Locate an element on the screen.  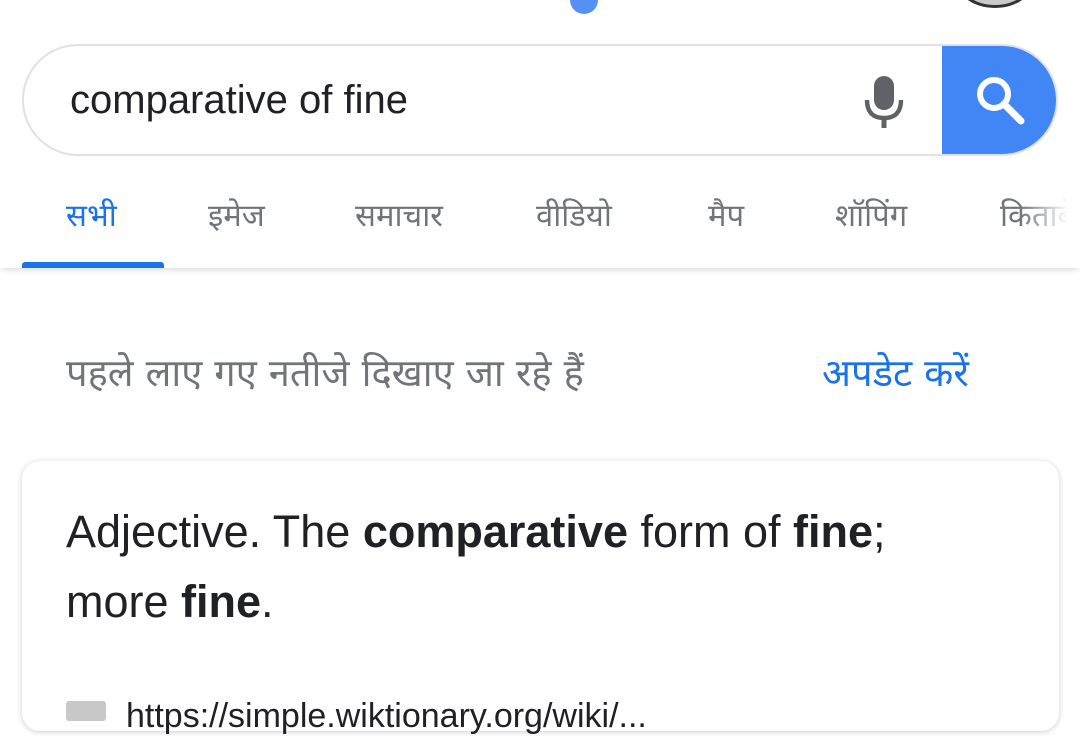
tab-videos: वीडियो is located at coordinates (574, 215).